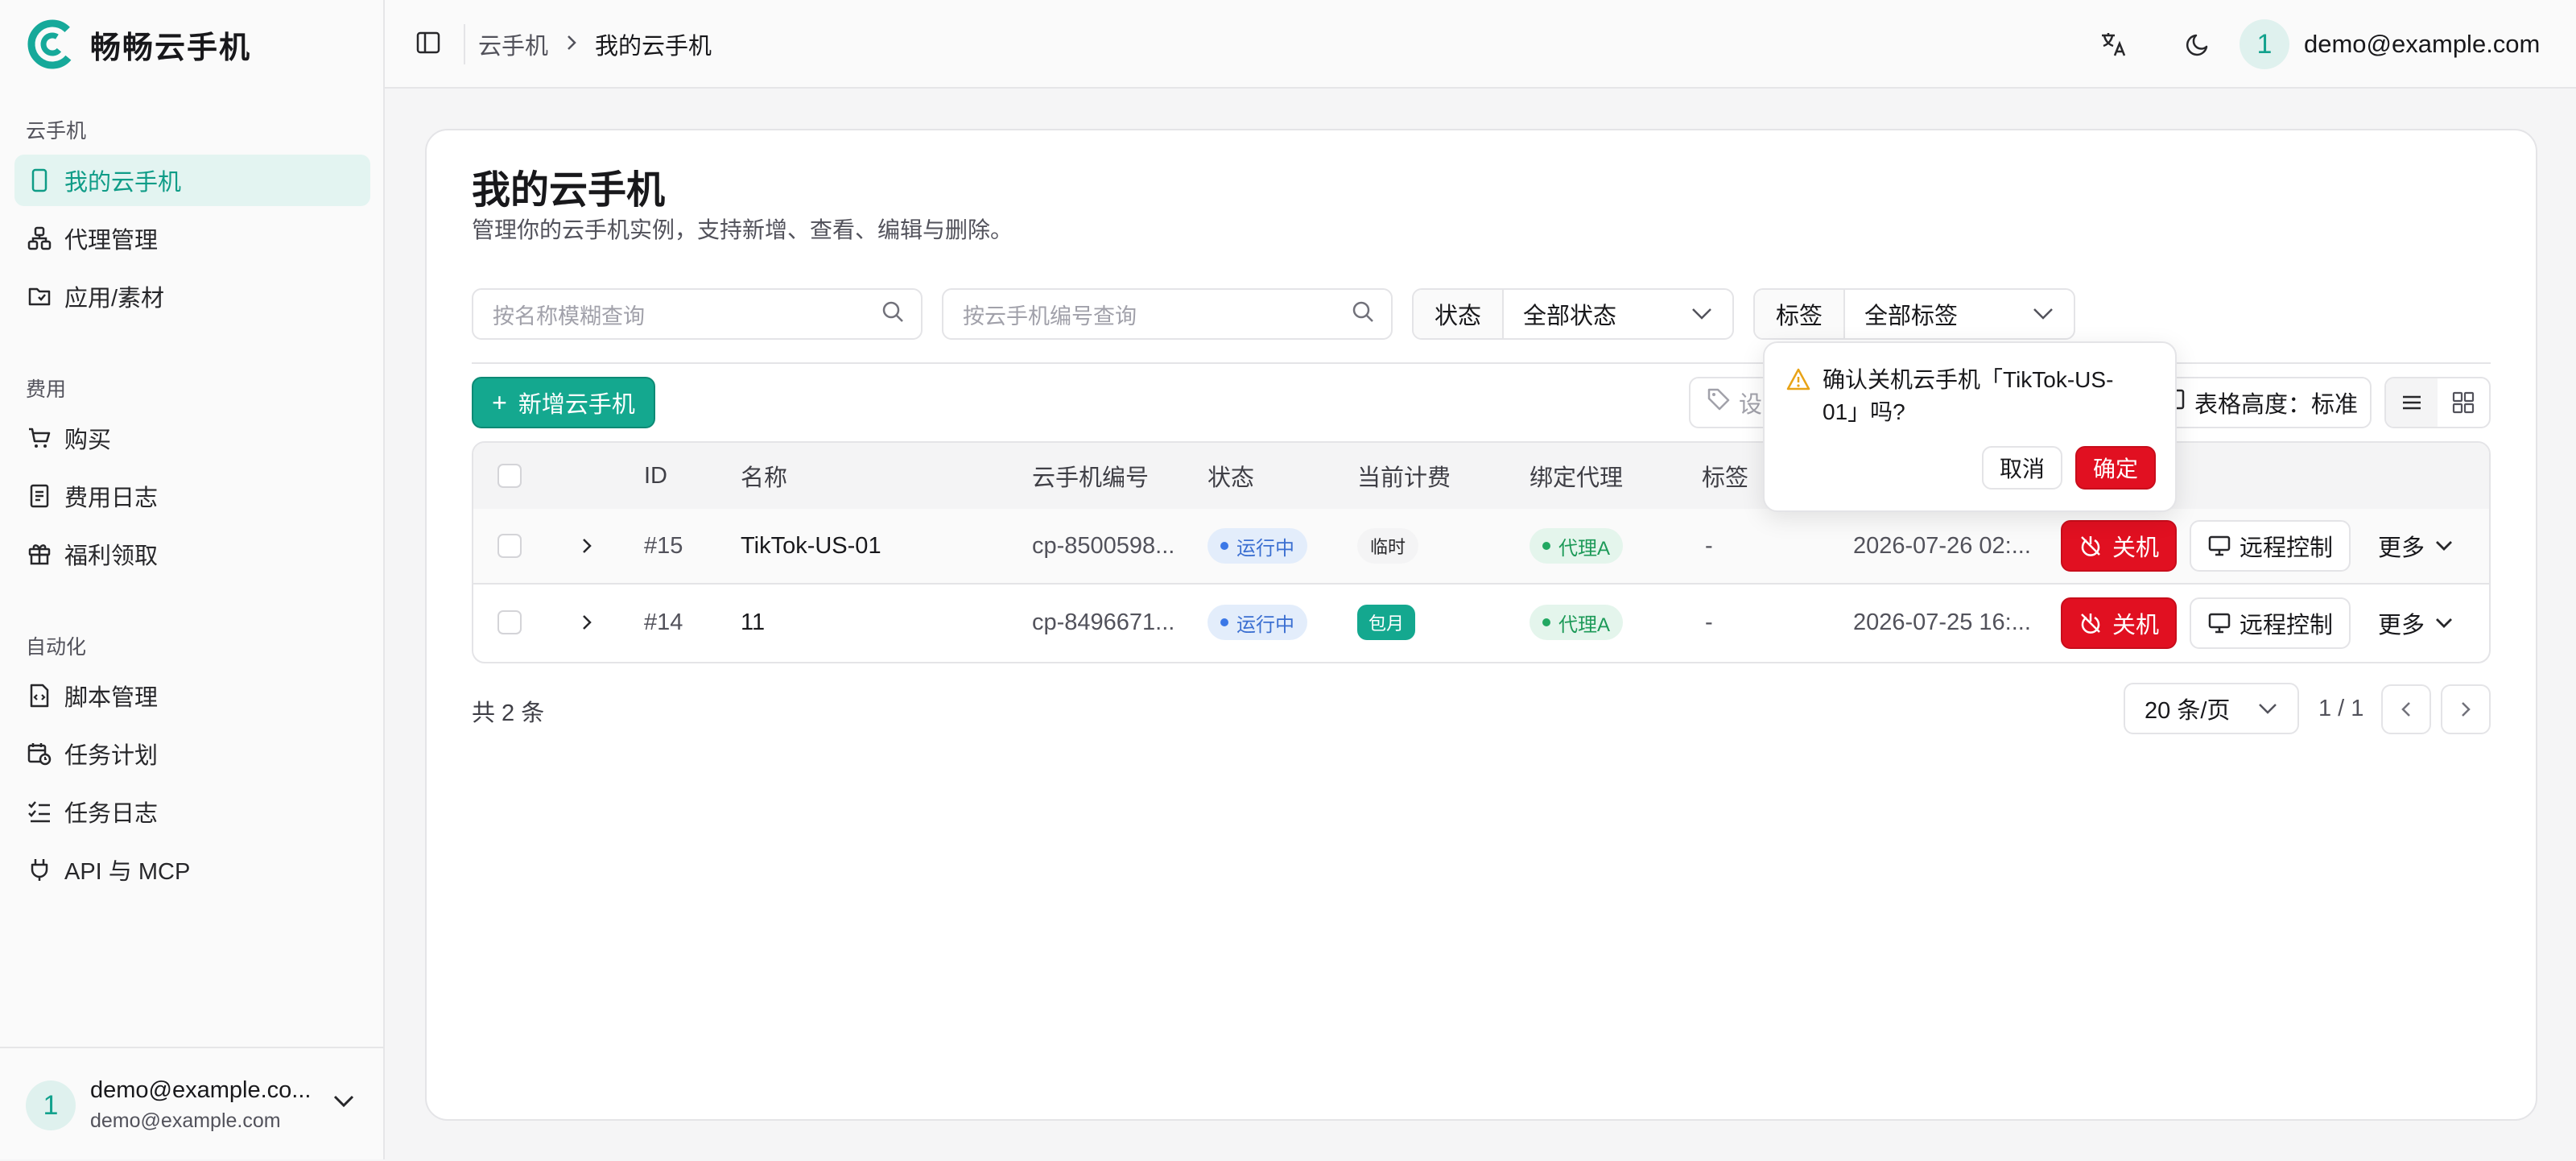  Describe the element at coordinates (563, 403) in the screenshot. I see `add-phone-button: + 新增云手机` at that location.